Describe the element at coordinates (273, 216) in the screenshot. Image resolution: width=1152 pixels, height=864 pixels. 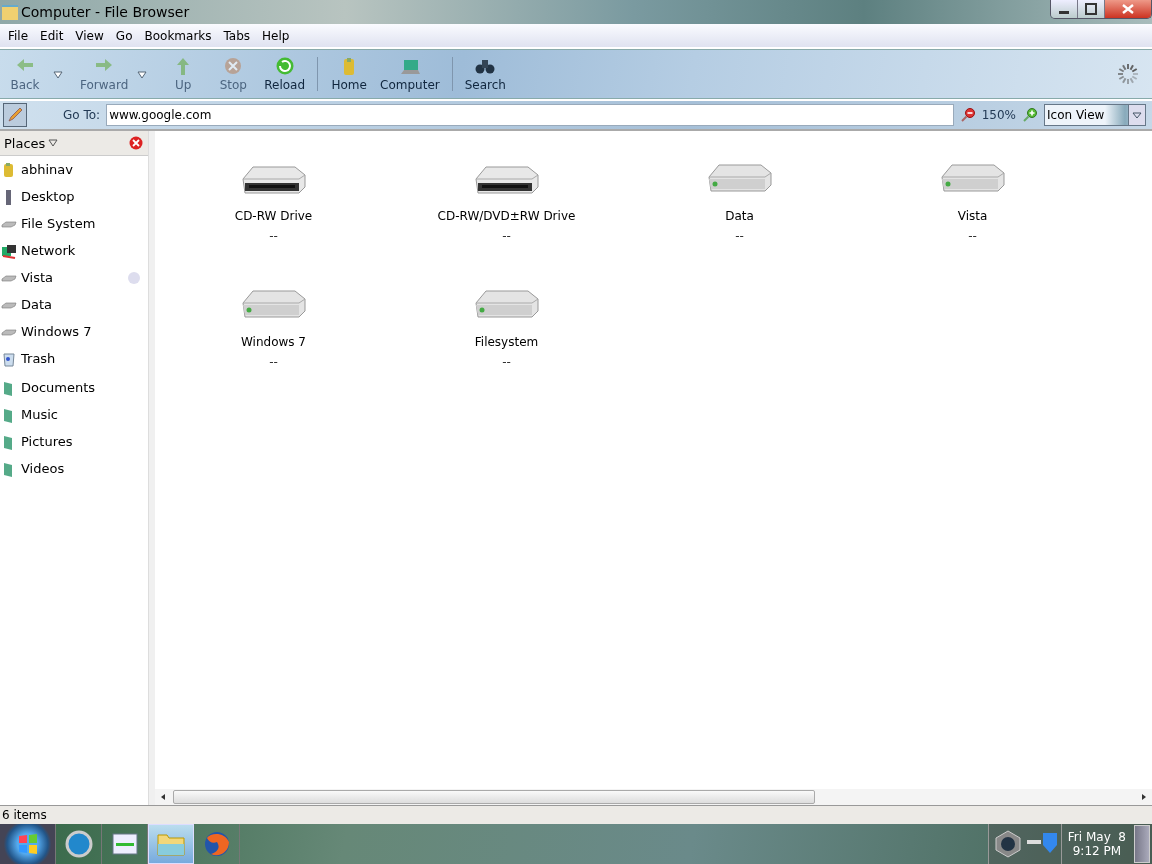
I see `file-name: CD-RW Drive` at that location.